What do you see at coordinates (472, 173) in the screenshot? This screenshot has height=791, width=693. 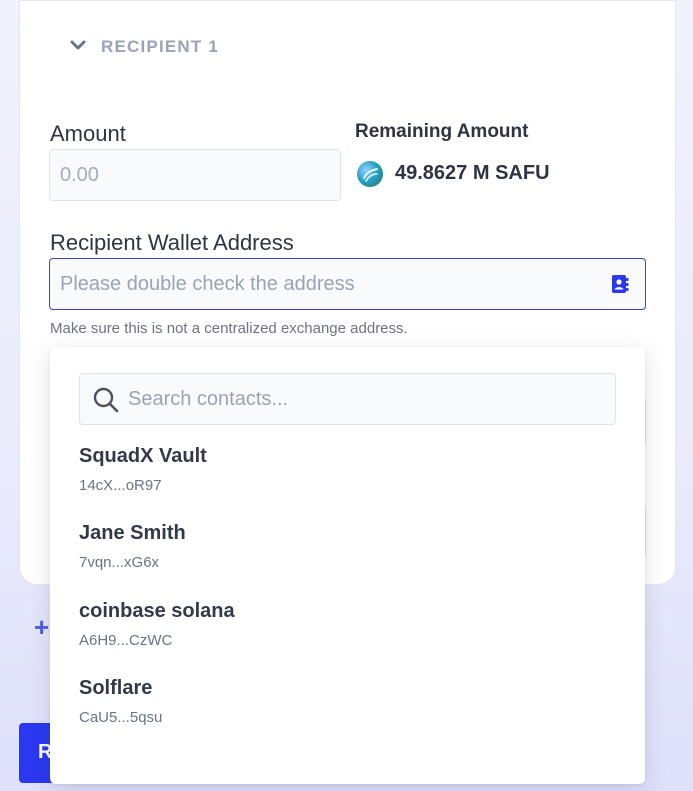 I see `remaining-amount-value: 49.8627 M SAFU` at bounding box center [472, 173].